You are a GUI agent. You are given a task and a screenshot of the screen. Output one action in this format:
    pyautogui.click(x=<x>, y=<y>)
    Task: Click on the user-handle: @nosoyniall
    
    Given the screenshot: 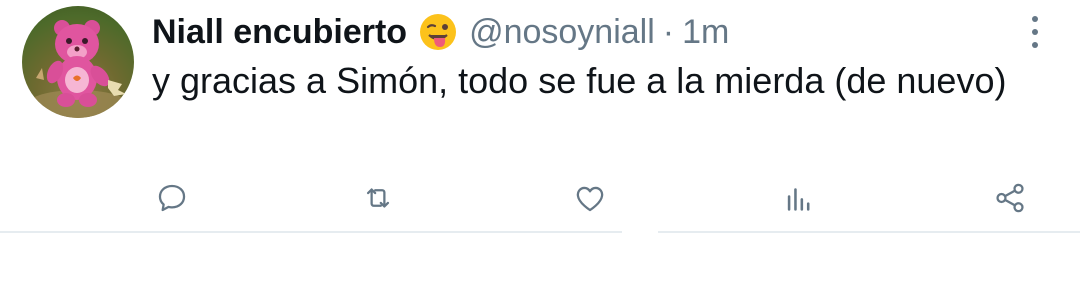 What is the action you would take?
    pyautogui.click(x=562, y=32)
    